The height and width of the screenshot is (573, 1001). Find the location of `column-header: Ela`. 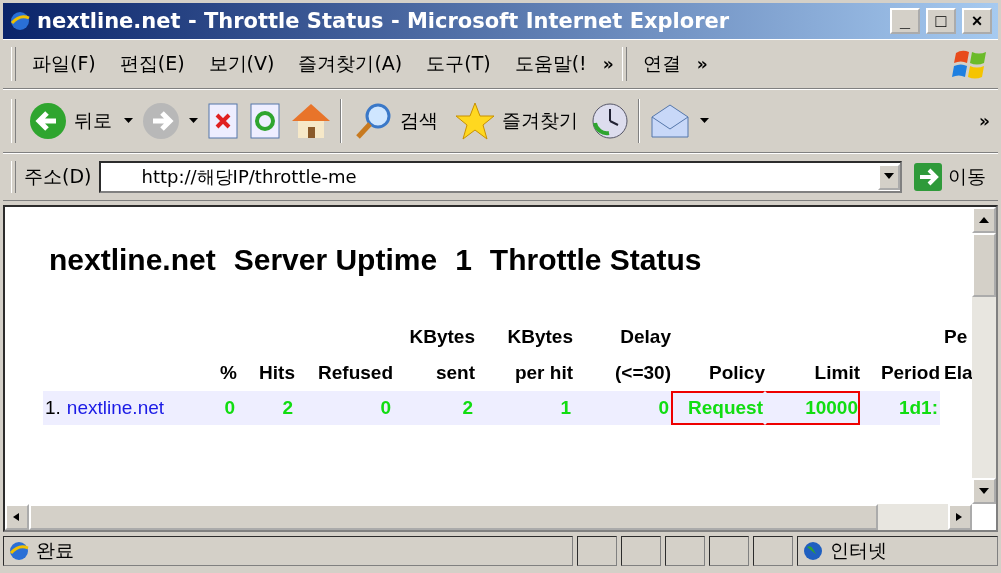

column-header: Ela is located at coordinates (957, 373).